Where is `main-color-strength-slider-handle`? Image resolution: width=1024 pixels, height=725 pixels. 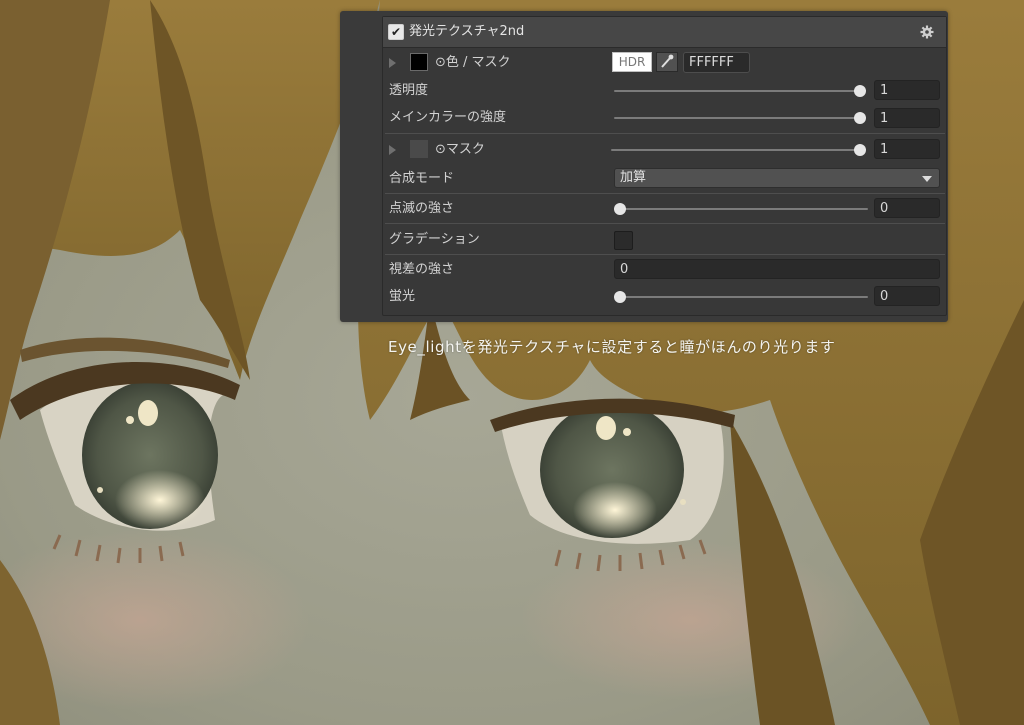 main-color-strength-slider-handle is located at coordinates (860, 118).